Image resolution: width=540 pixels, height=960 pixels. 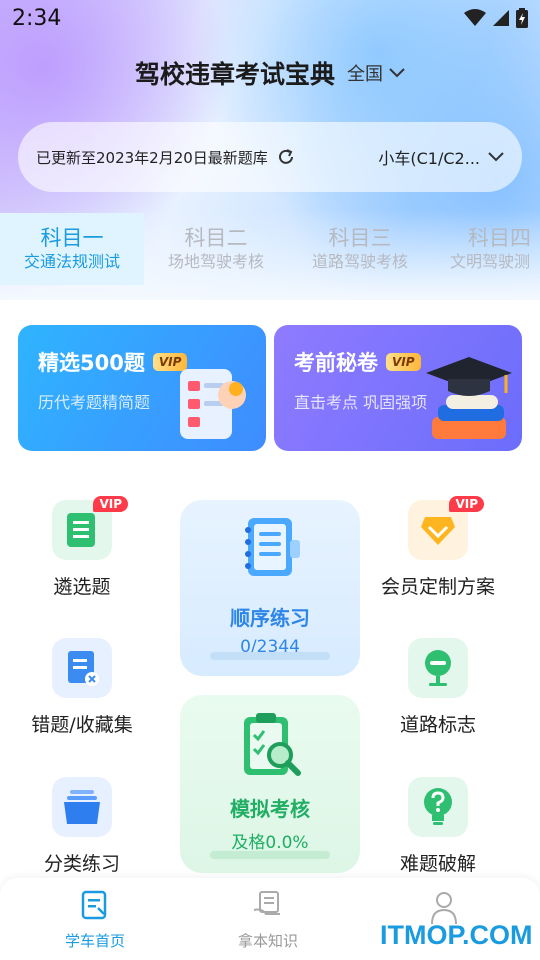 I want to click on nav-home: 学车首页, so click(x=95, y=920).